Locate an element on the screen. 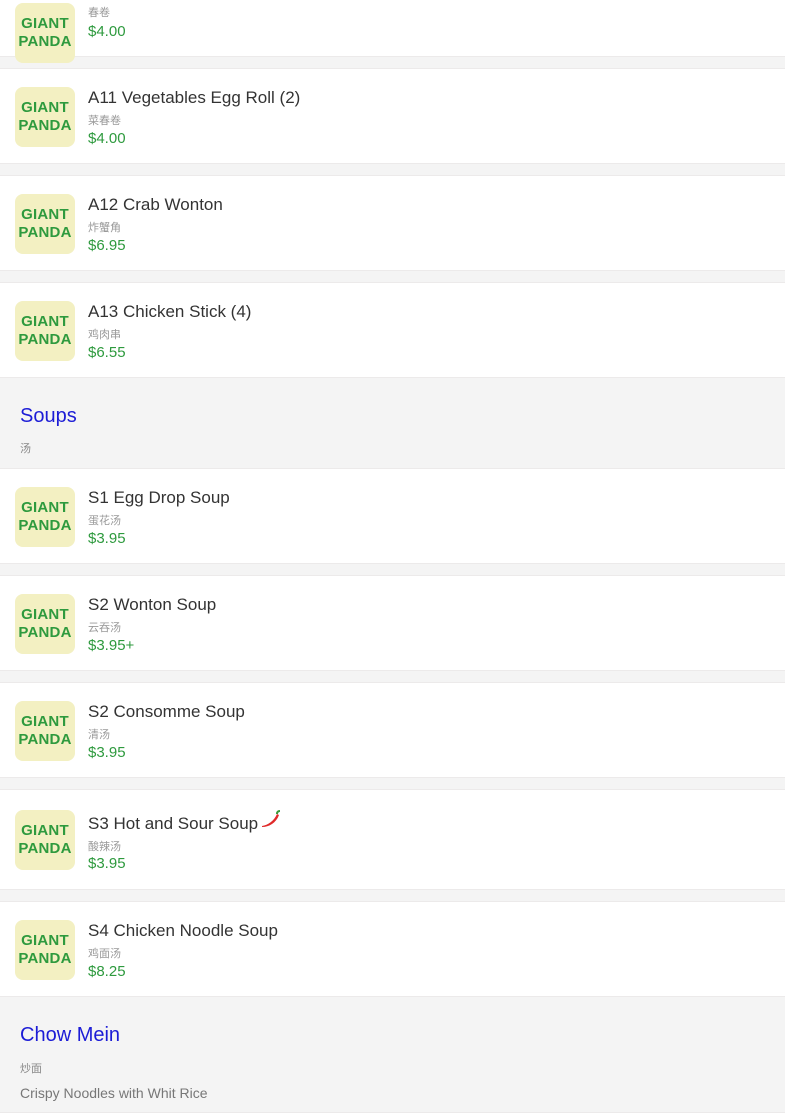 This screenshot has height=1115, width=785. category-chinese-name: 炒面 is located at coordinates (31, 1069).